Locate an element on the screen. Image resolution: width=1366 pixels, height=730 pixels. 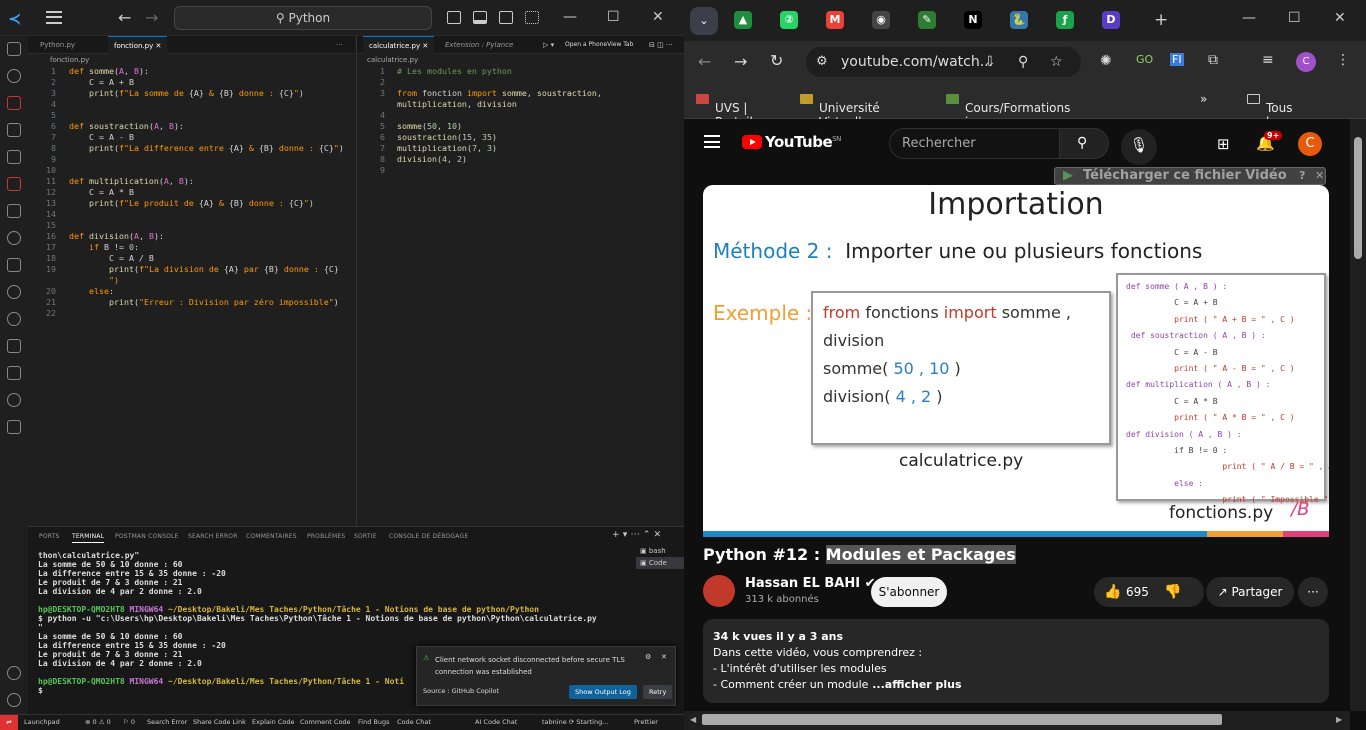
settings-gear-icon is located at coordinates (14, 700).